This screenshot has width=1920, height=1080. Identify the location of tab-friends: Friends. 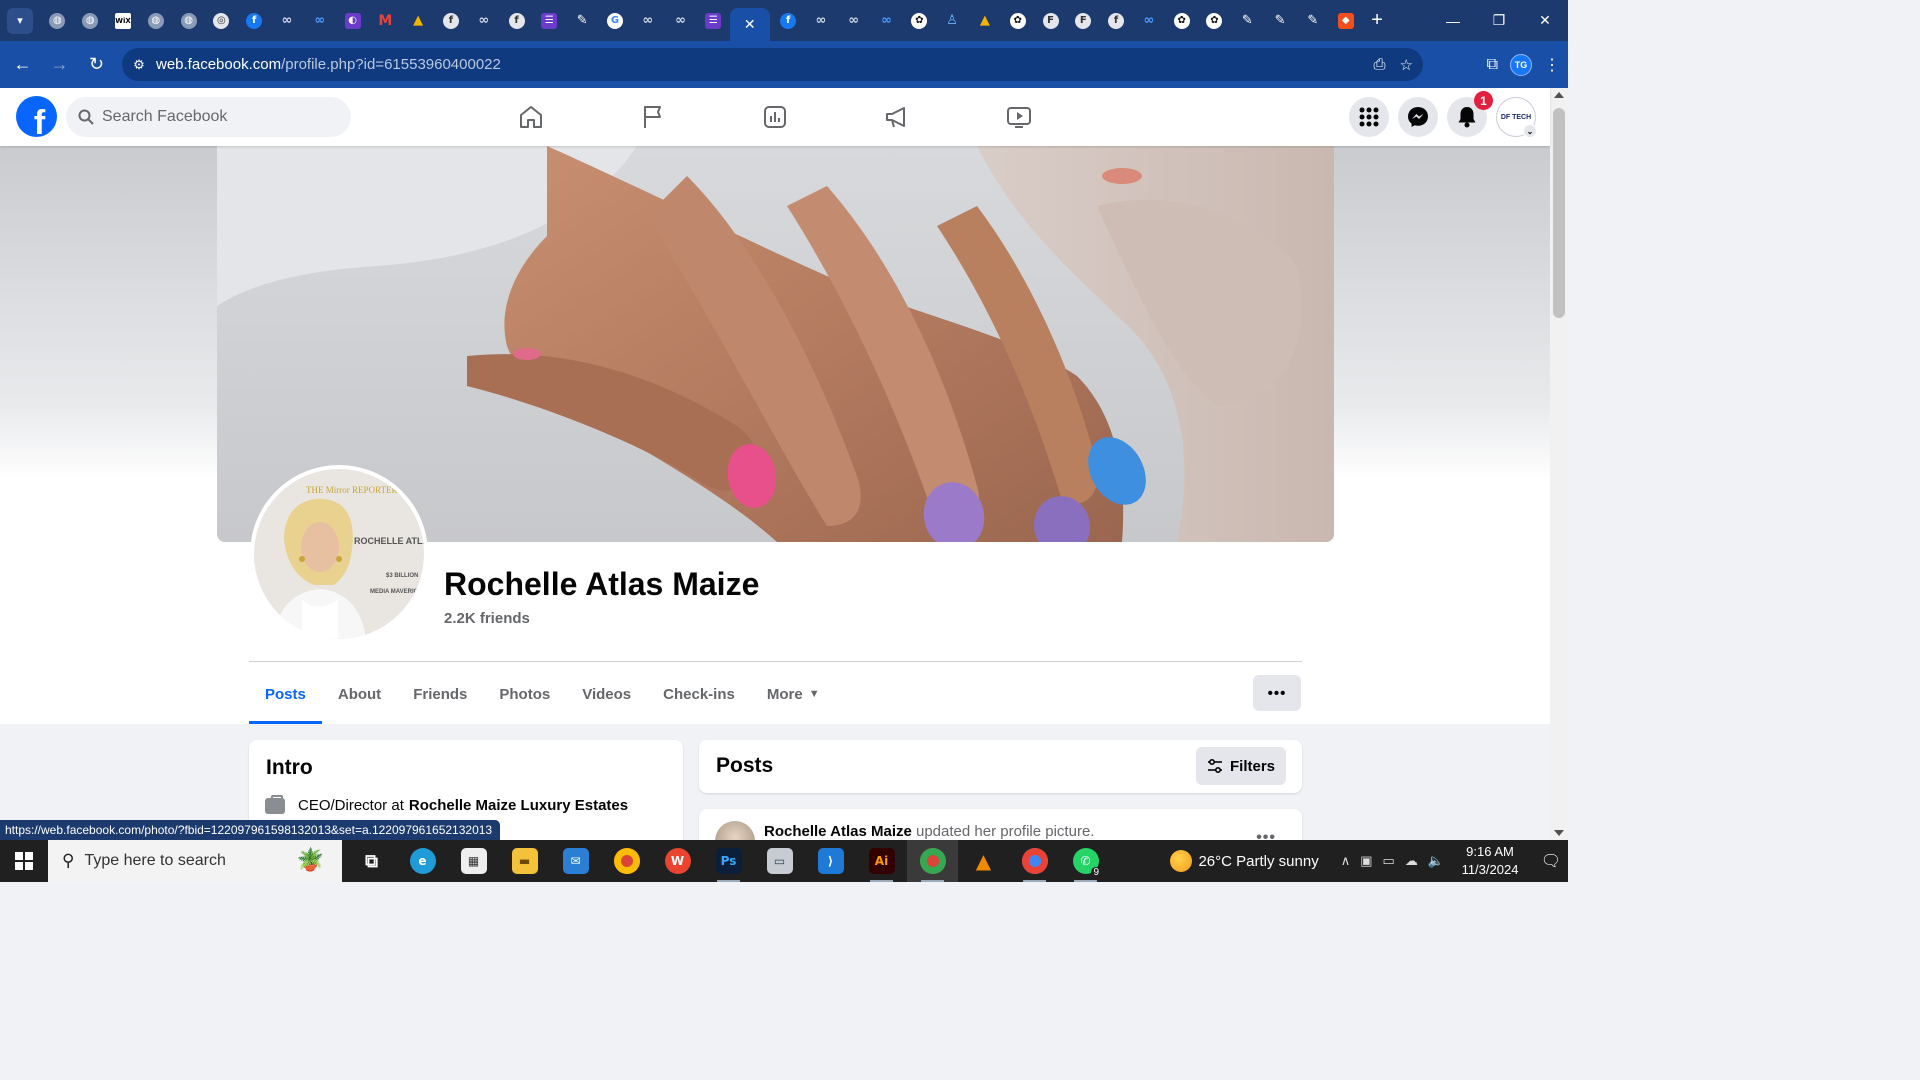
(440, 694).